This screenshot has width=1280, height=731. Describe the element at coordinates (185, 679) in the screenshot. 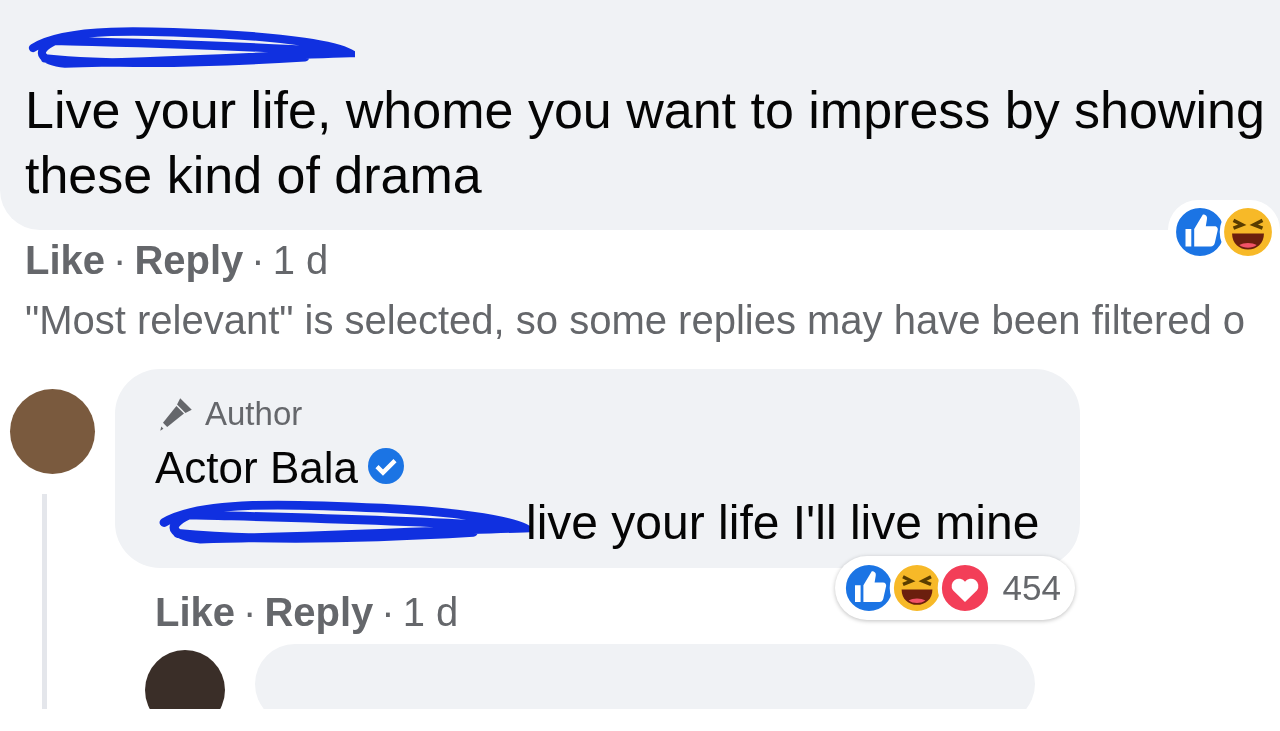

I see `avatar` at that location.